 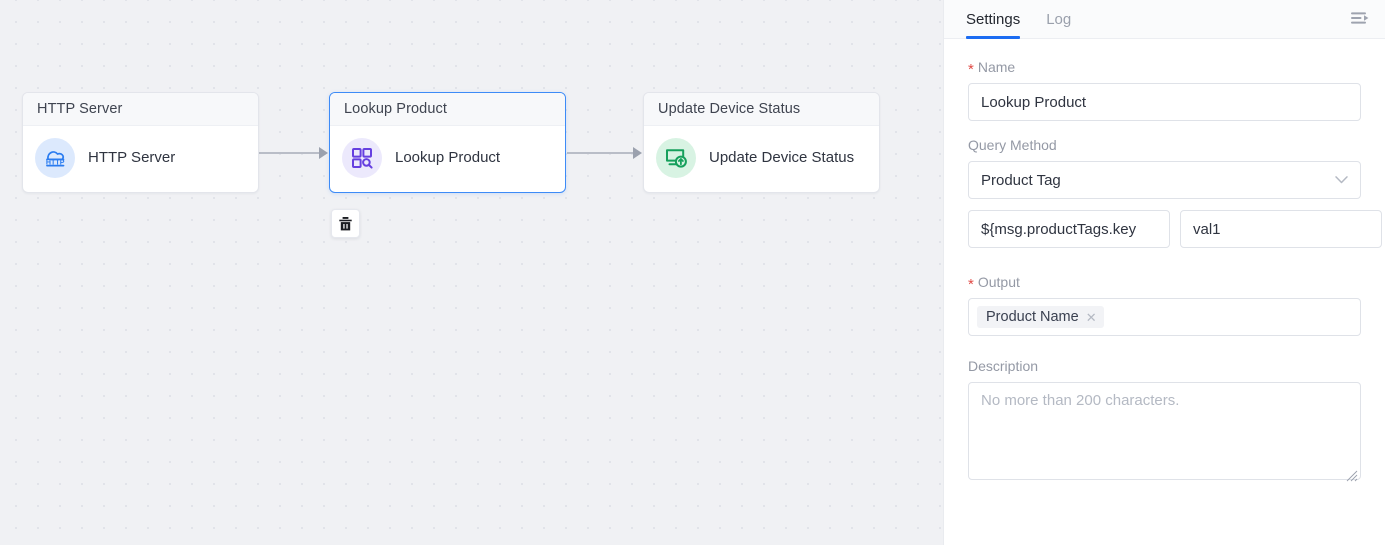 I want to click on query-key-value-row, so click(x=1175, y=229).